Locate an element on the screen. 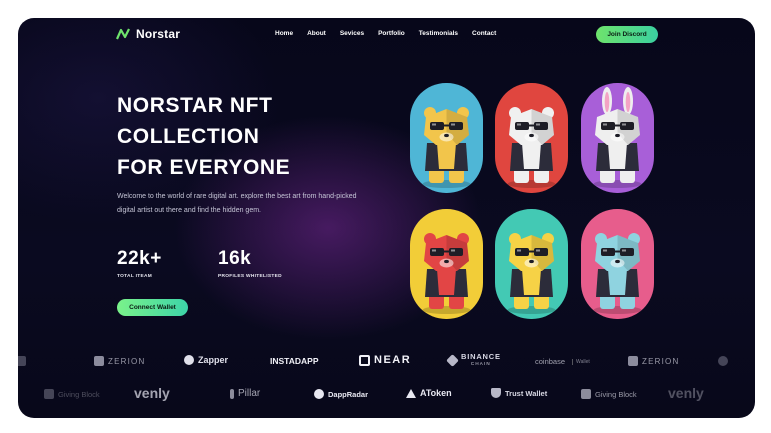  binance-icon is located at coordinates (452, 360).